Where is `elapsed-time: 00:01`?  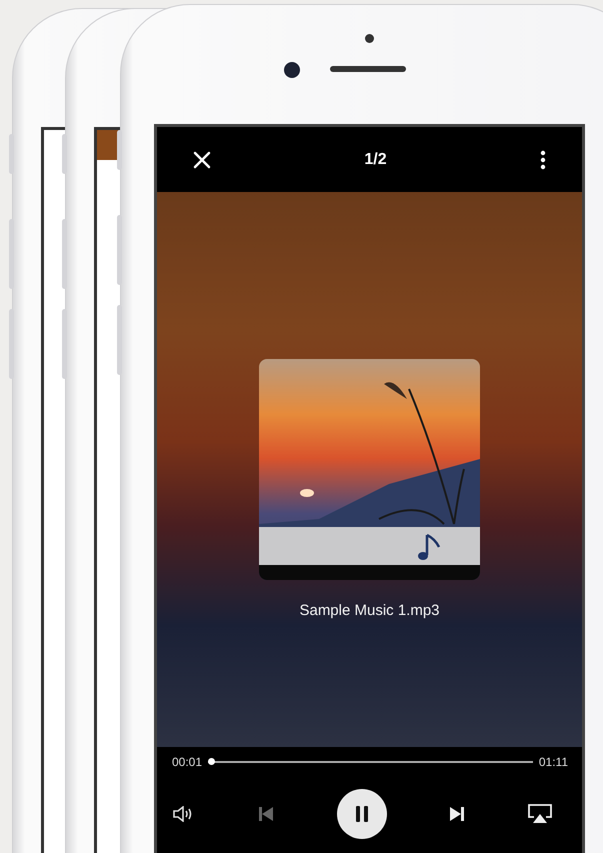 elapsed-time: 00:01 is located at coordinates (187, 762).